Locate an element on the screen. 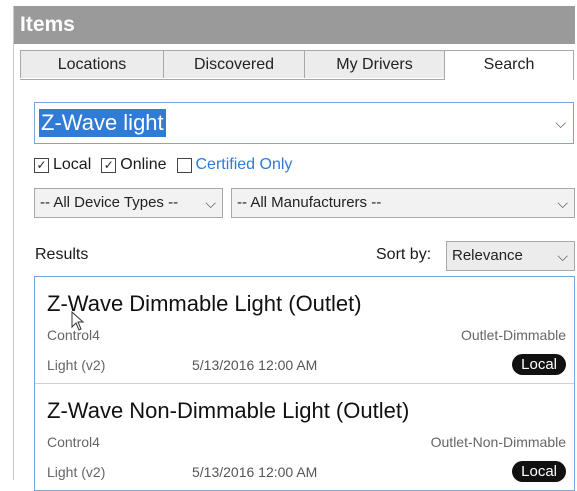 This screenshot has width=577, height=491. manufacturer-value: -- All Manufacturers -- is located at coordinates (309, 202).